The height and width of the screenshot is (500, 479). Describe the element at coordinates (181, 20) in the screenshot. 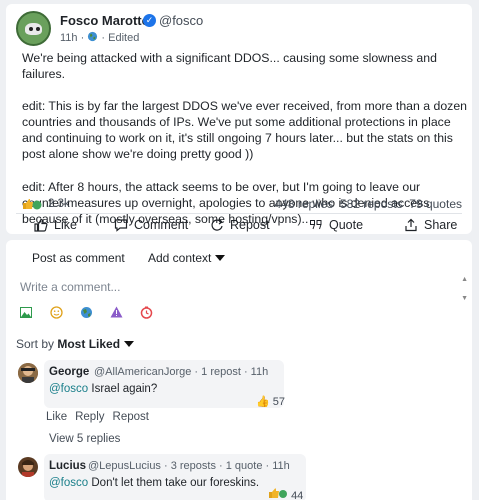

I see `author-handle: @fosco` at that location.